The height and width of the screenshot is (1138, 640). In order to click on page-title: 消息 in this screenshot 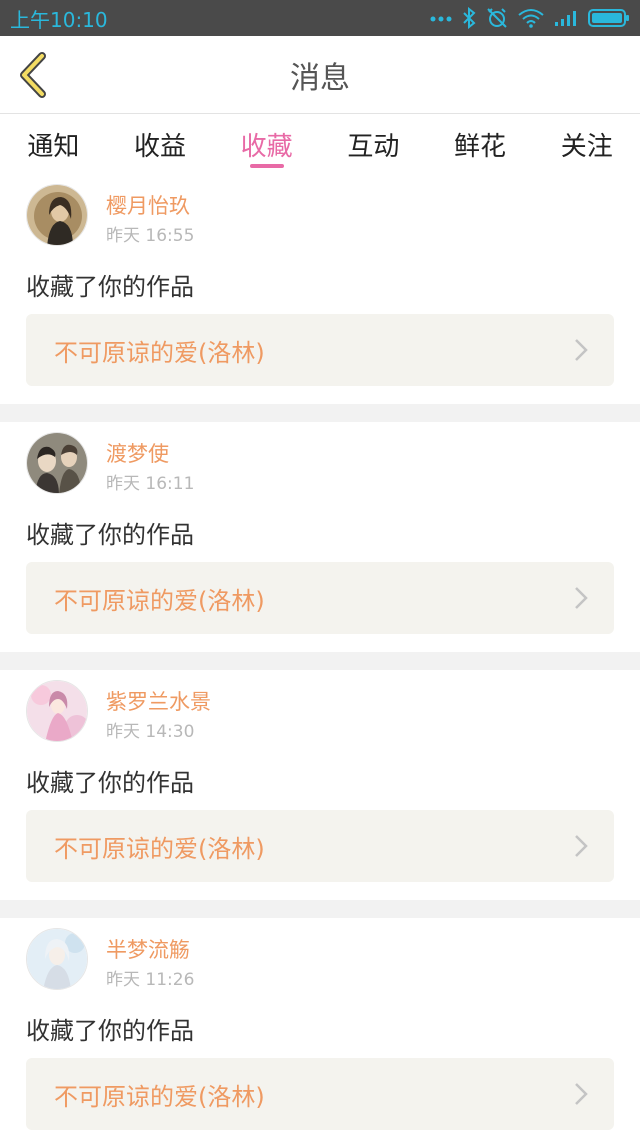, I will do `click(320, 78)`.